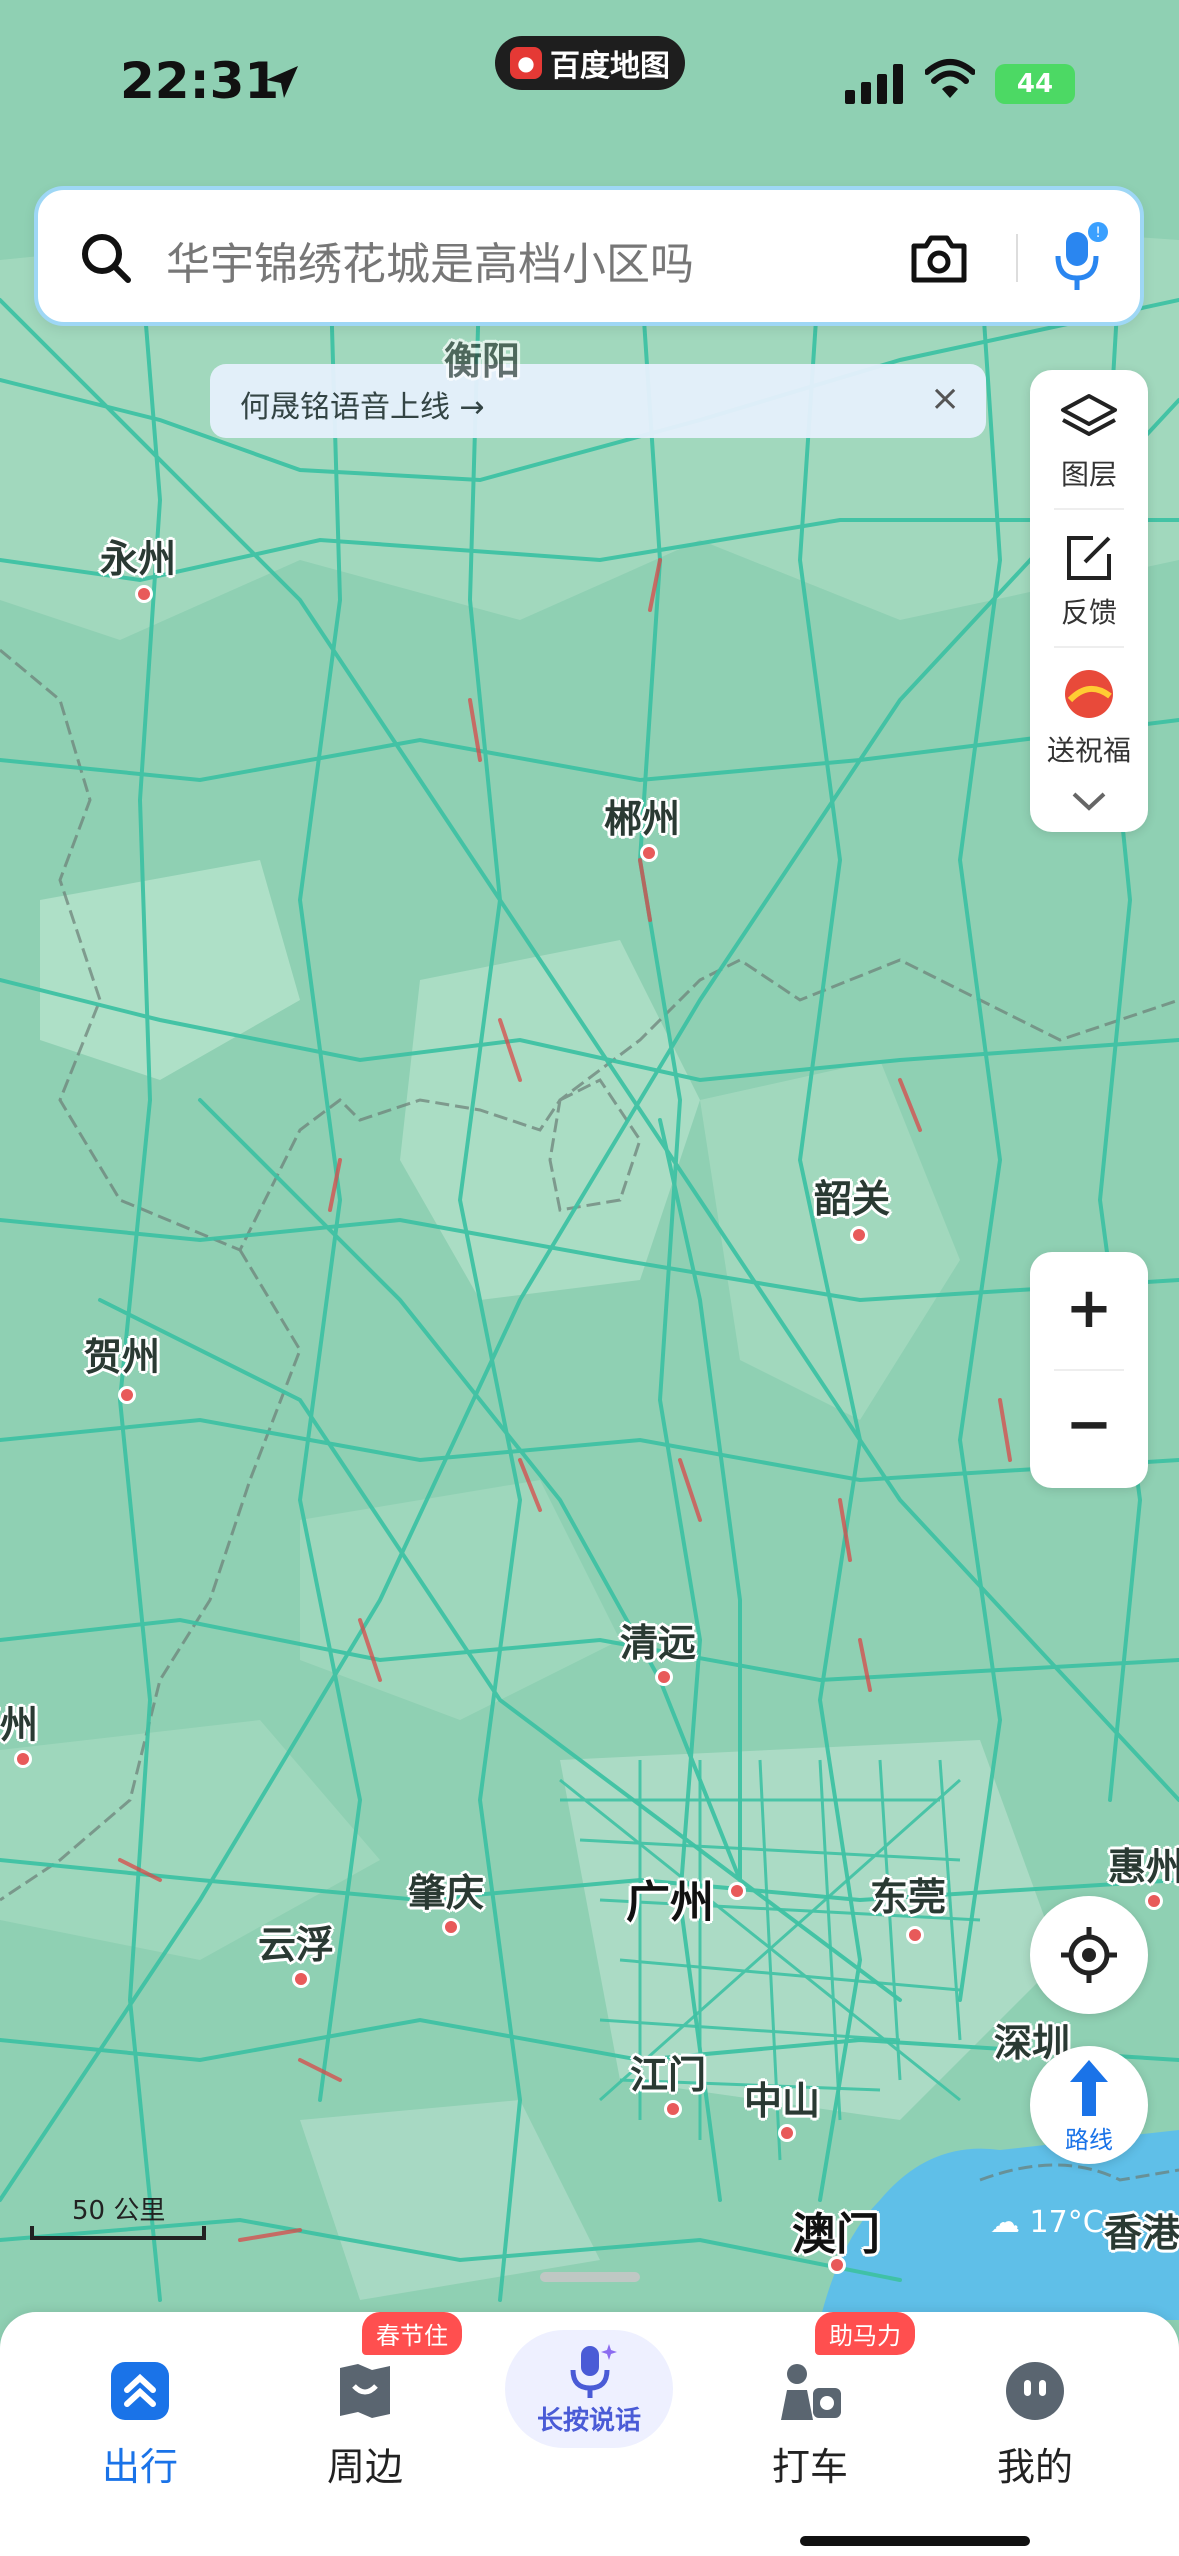  I want to click on search-bar: 华宇锦绣花城是高档小区吗 !, so click(589, 256).